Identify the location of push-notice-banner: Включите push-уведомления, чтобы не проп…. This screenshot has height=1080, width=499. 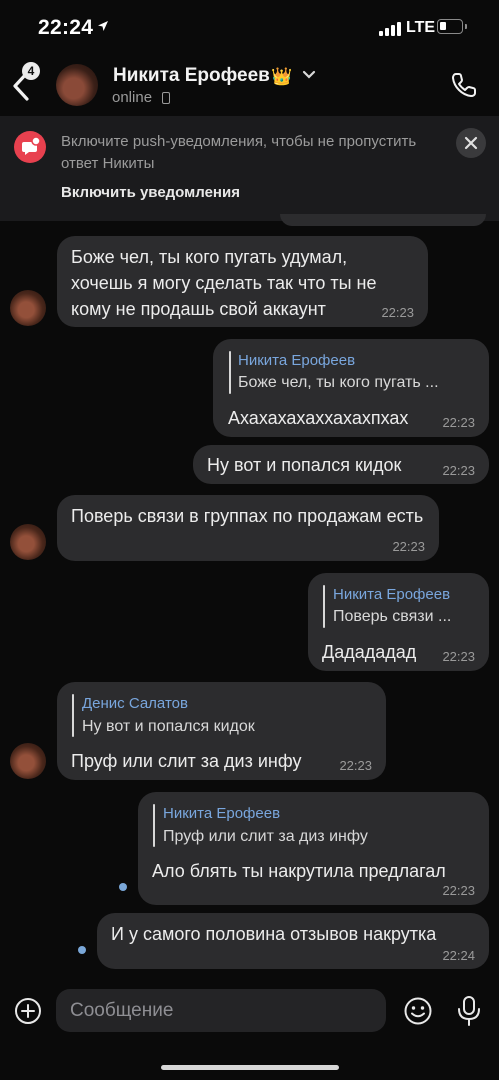
(249, 168).